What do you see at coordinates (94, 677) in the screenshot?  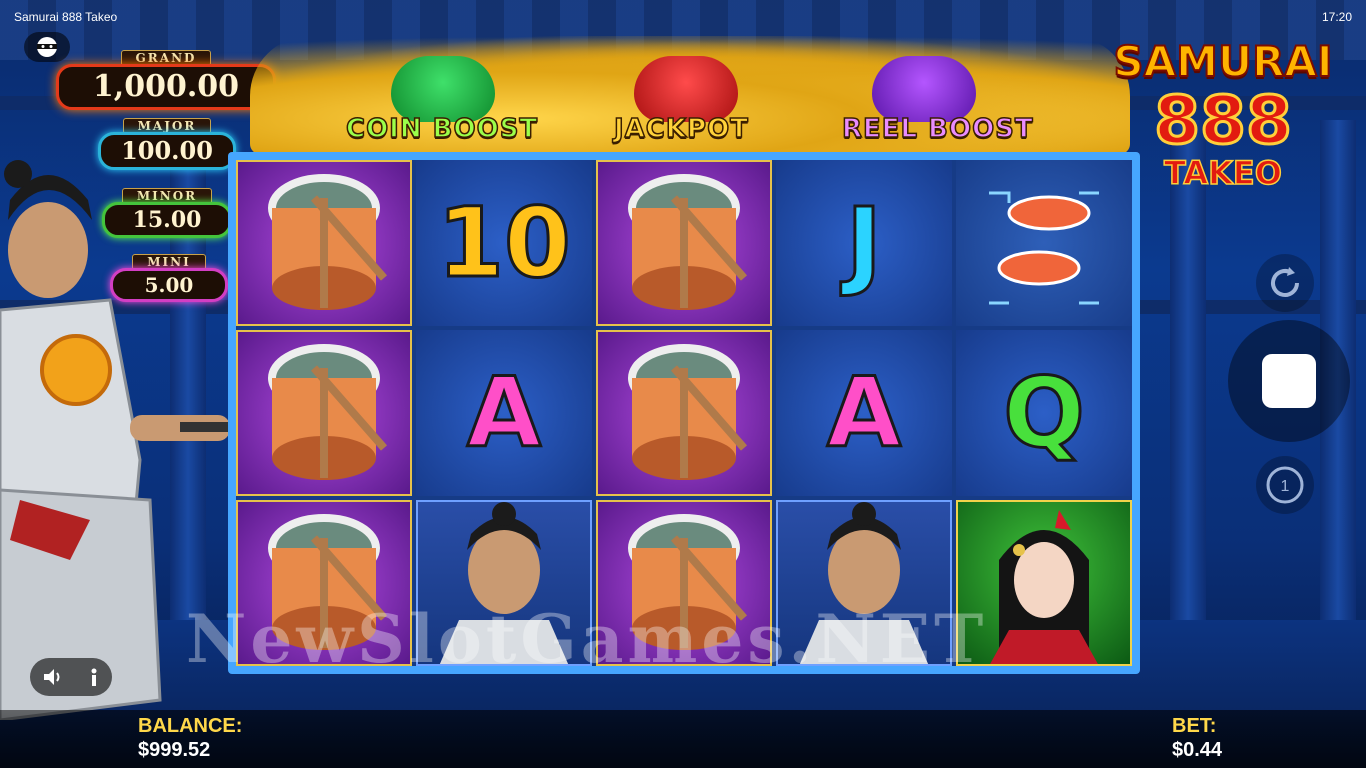 I see `info-icon` at bounding box center [94, 677].